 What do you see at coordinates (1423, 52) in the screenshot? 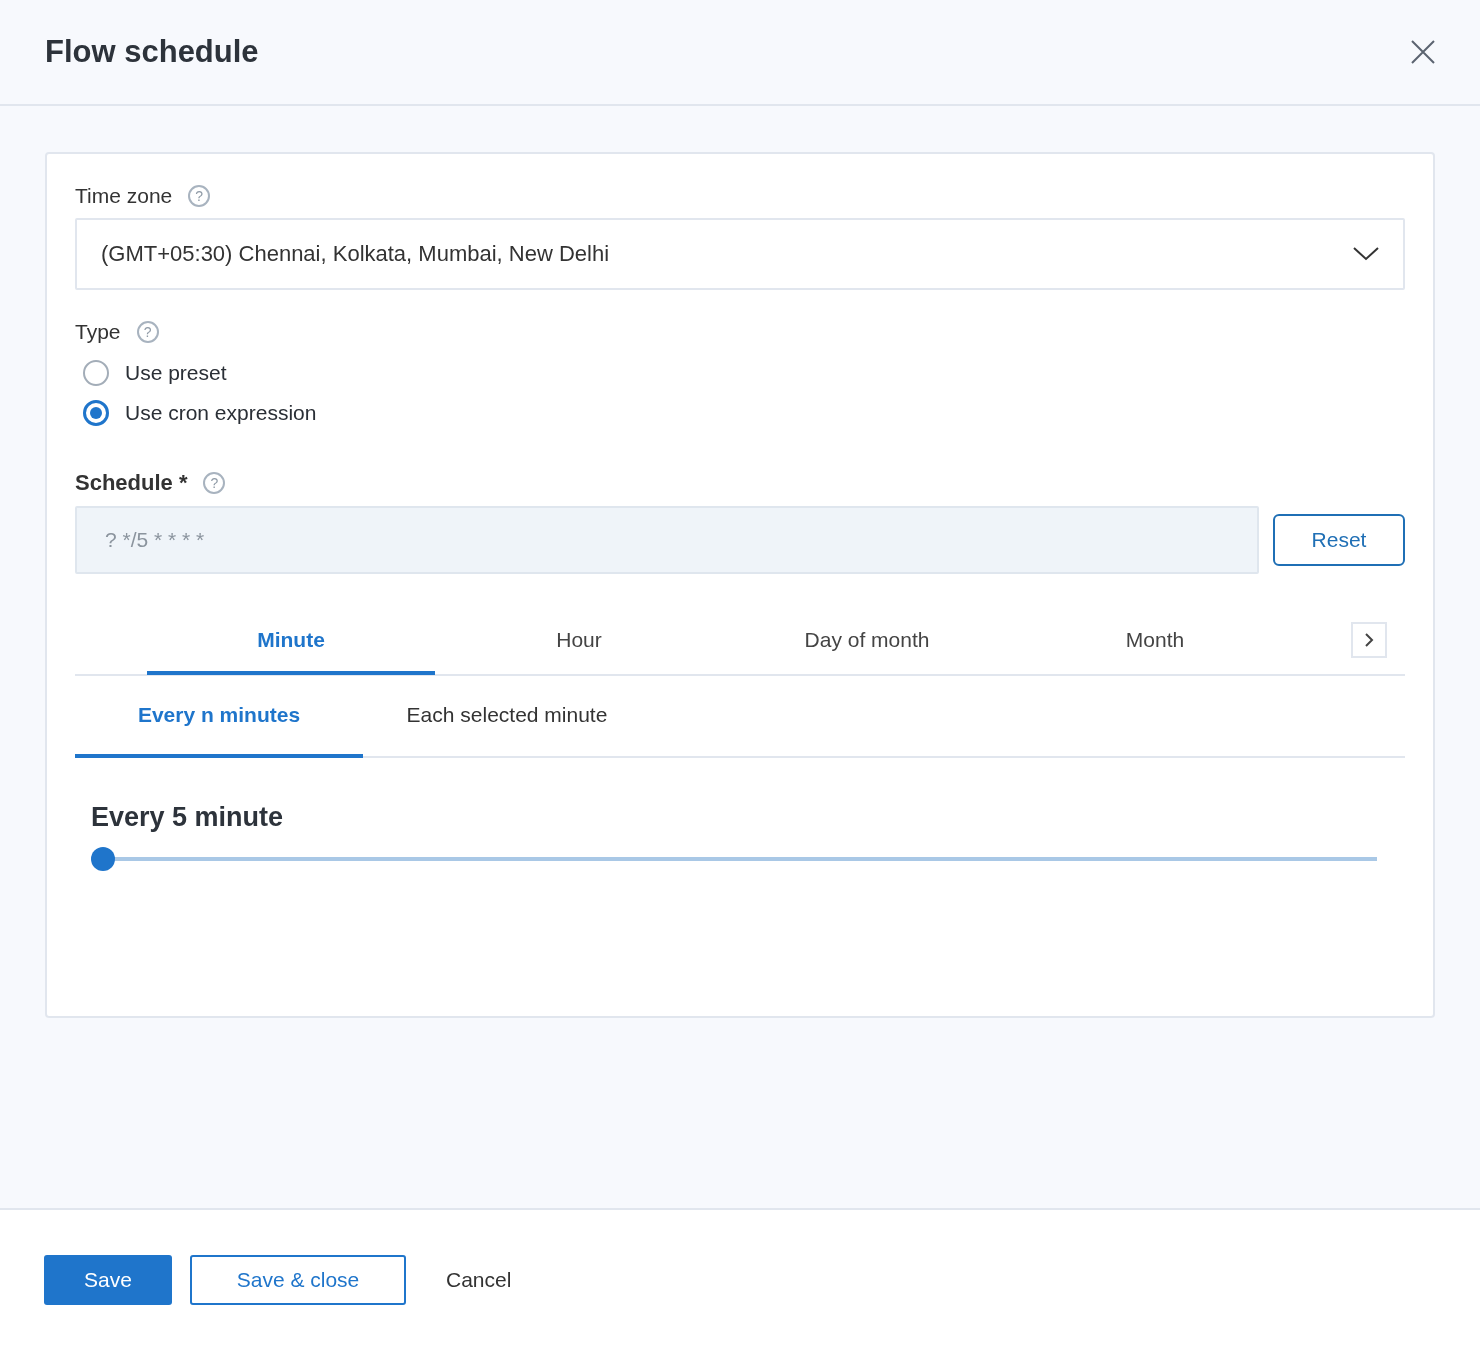
I see `close-icon` at bounding box center [1423, 52].